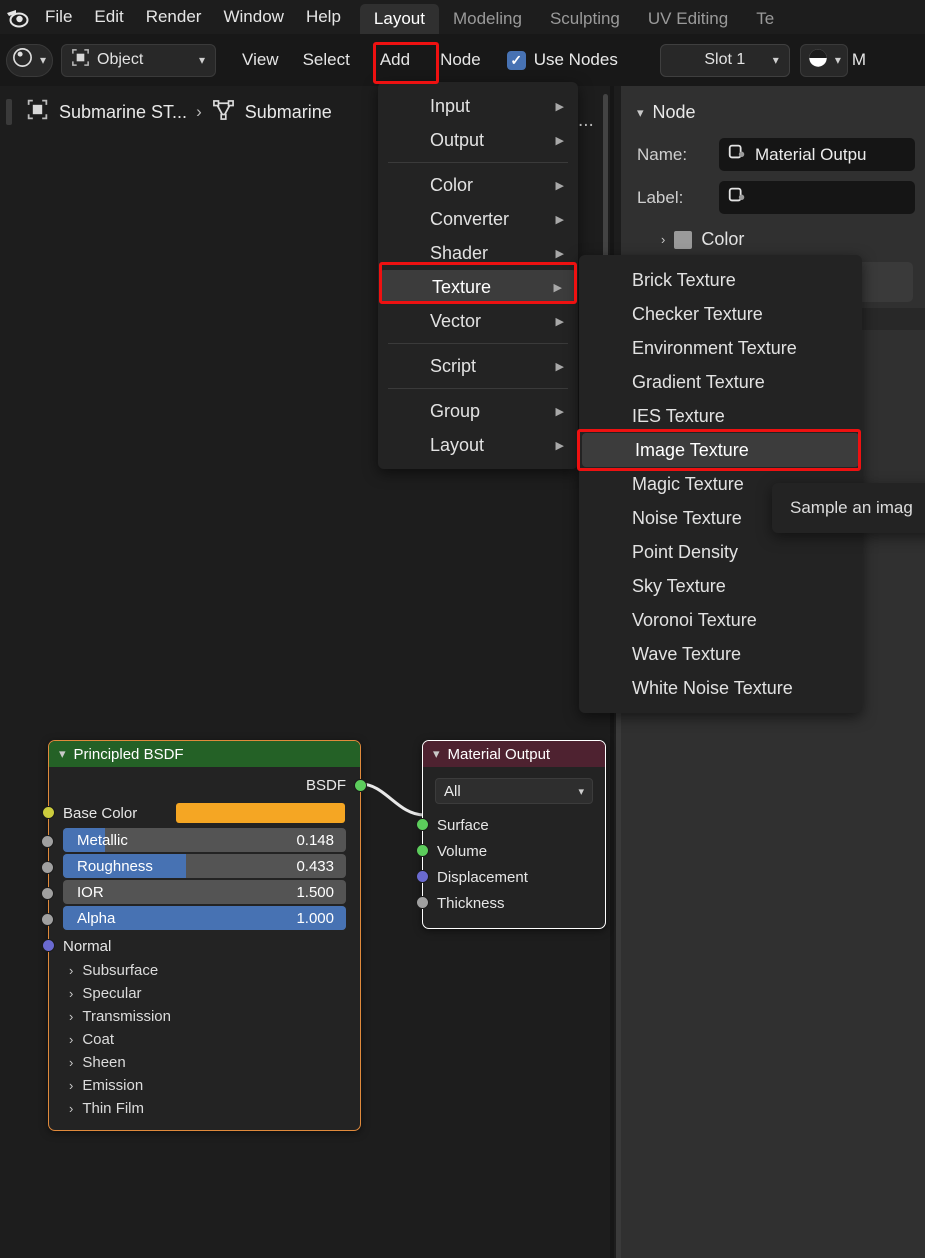 Image resolution: width=925 pixels, height=1258 pixels. What do you see at coordinates (720, 586) in the screenshot?
I see `texture-item-sky-texture: Sky Texture` at bounding box center [720, 586].